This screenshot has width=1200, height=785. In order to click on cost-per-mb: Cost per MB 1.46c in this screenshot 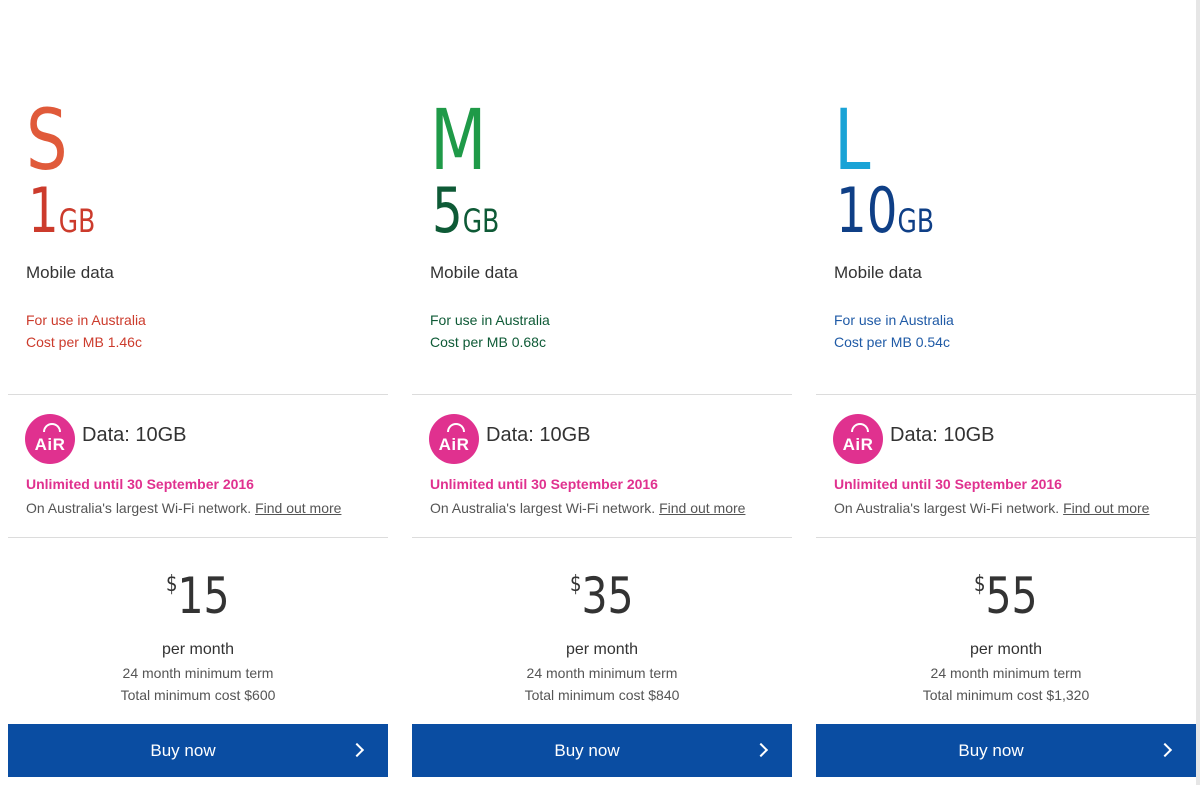, I will do `click(84, 342)`.